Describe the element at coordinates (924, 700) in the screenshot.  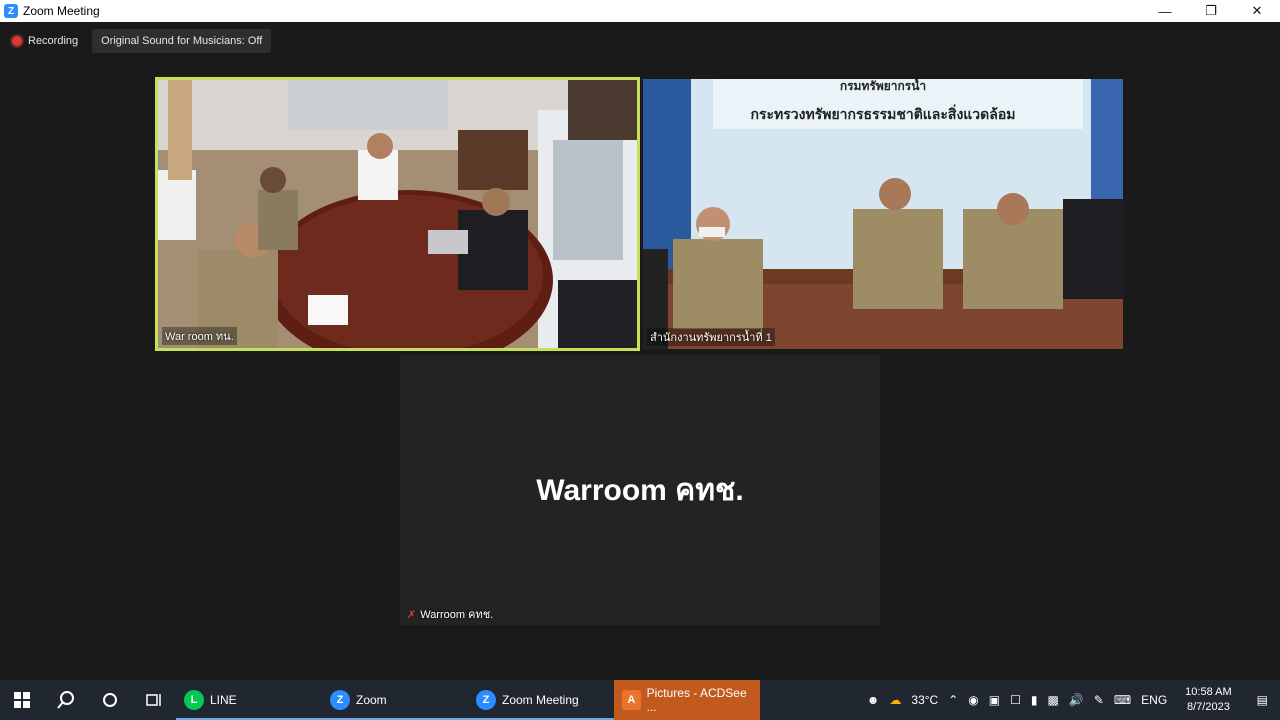
I see `weather-temp: 33°C` at that location.